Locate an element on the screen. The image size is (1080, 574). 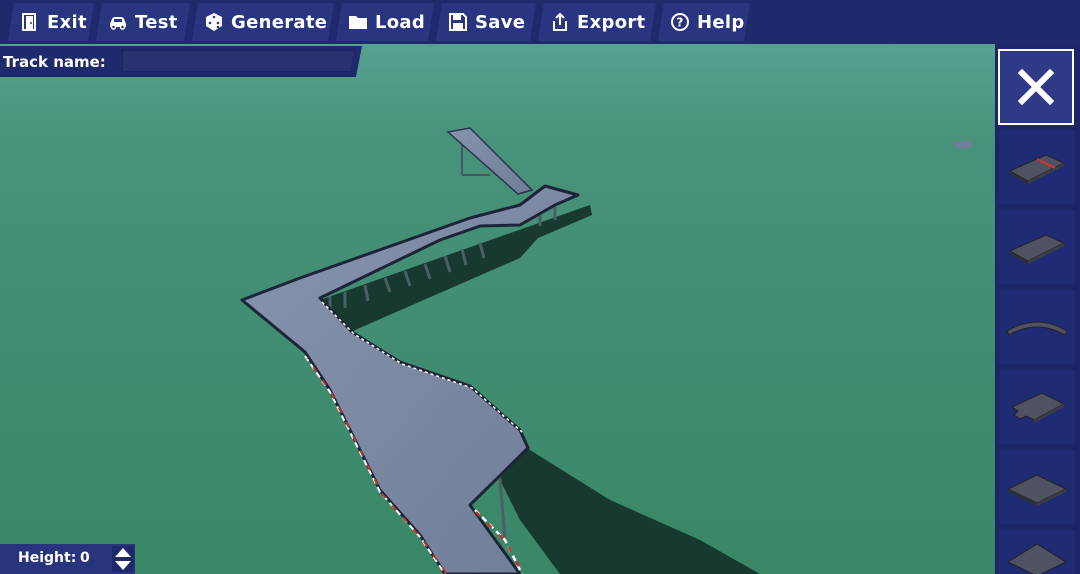
test-button: Test is located at coordinates (143, 22).